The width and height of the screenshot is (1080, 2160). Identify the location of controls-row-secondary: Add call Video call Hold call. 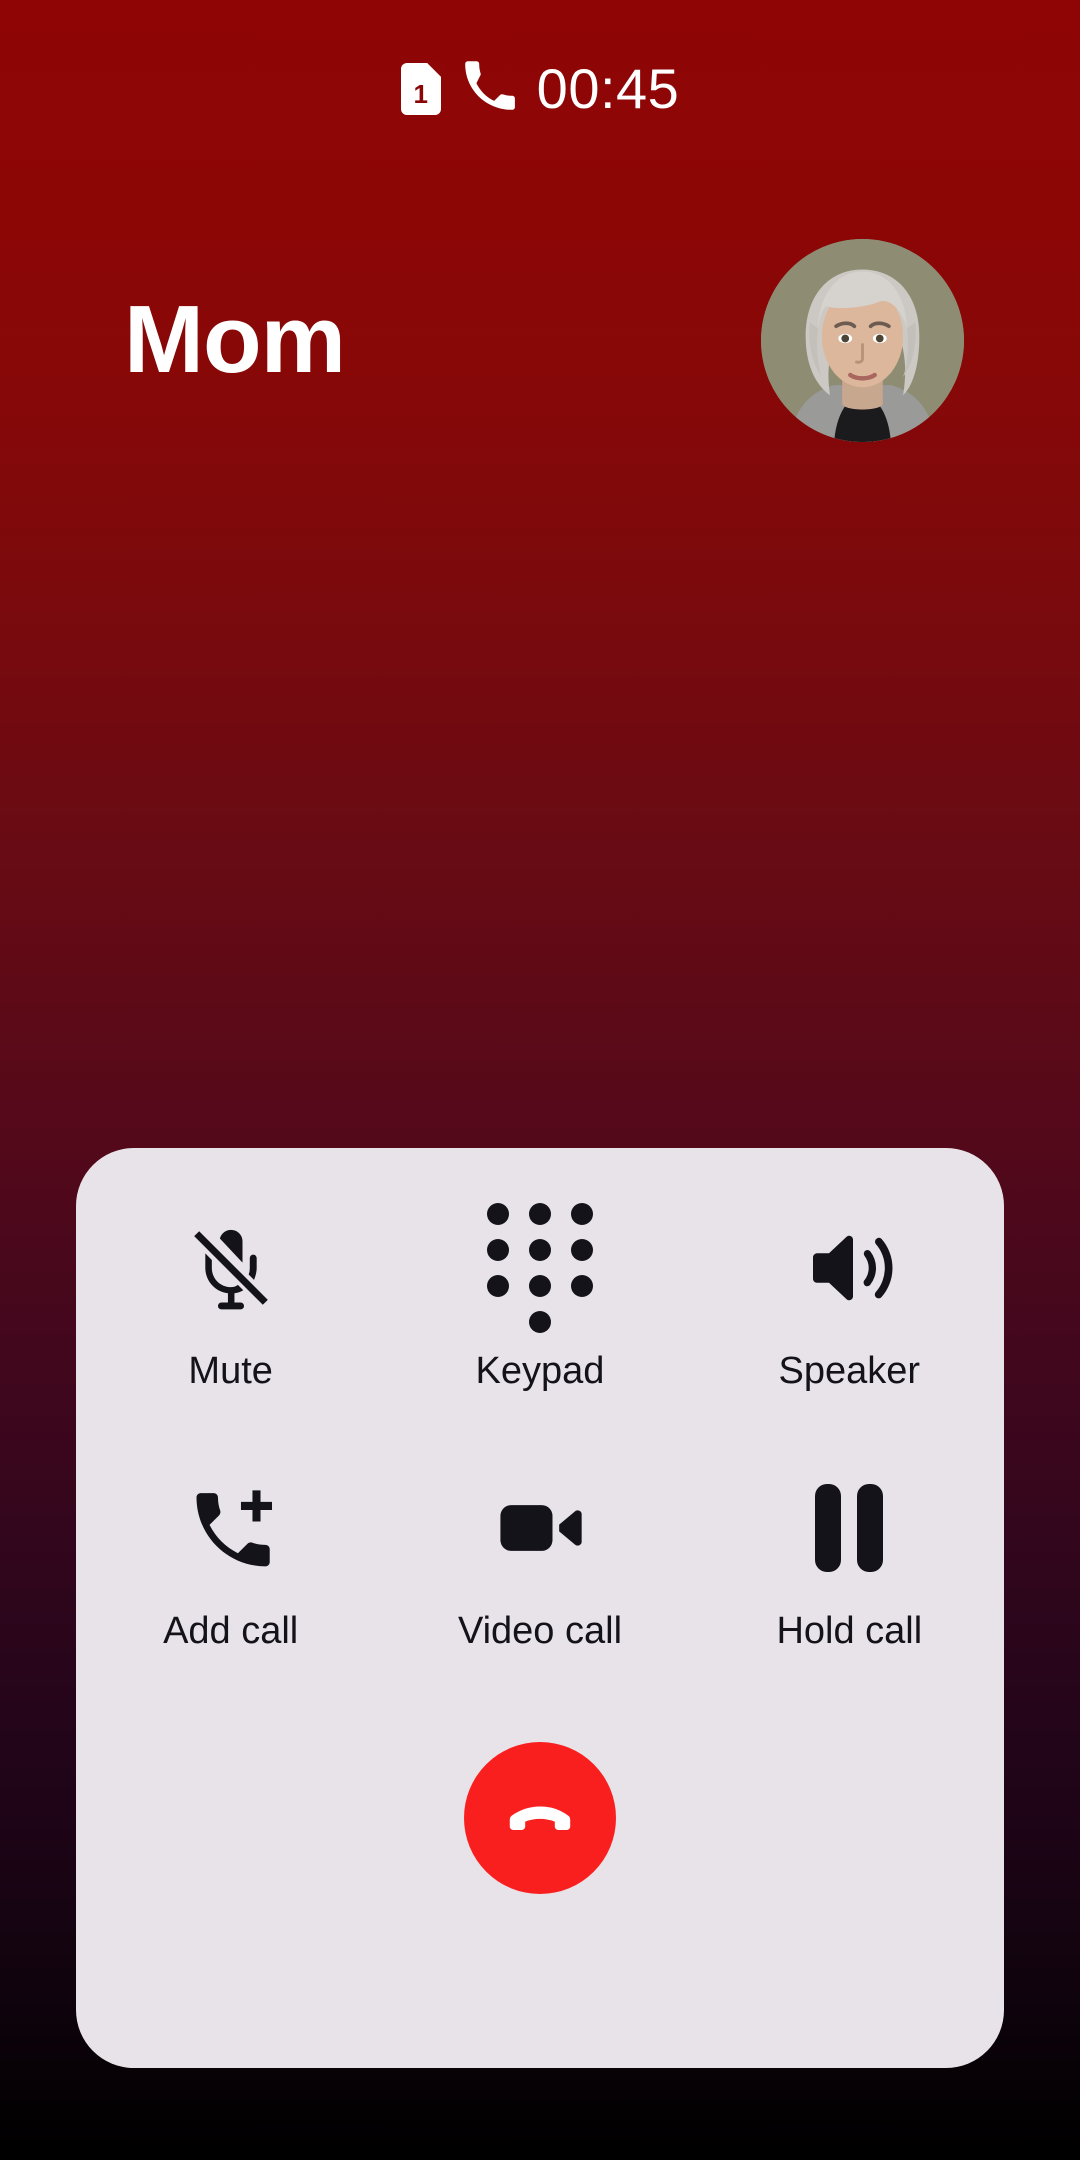
(540, 1559).